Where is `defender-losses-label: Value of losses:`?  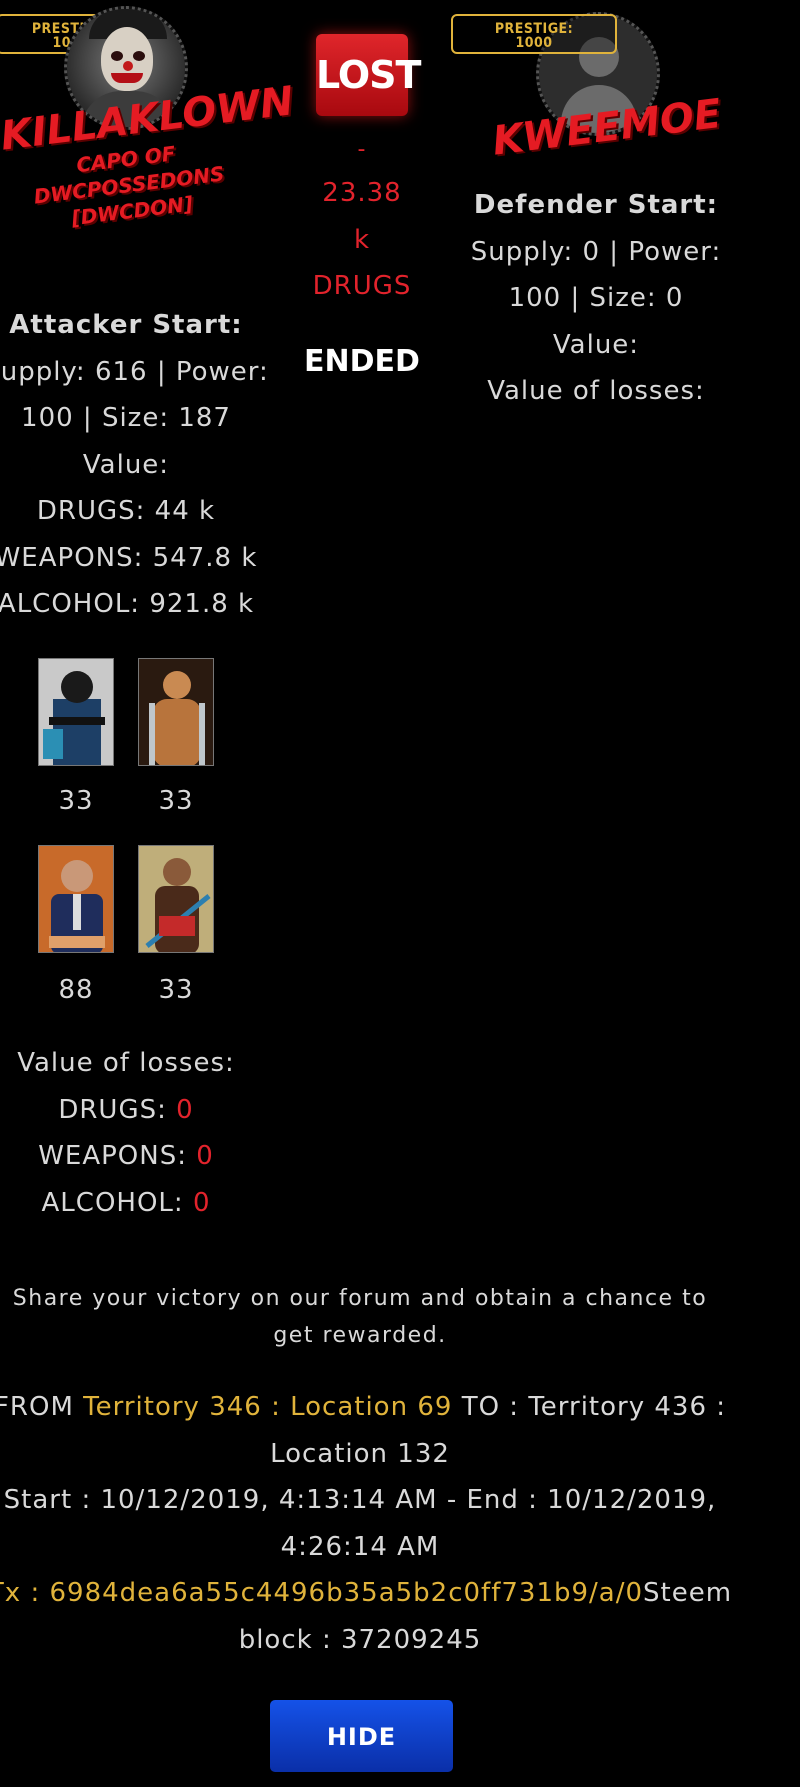
defender-losses-label: Value of losses: is located at coordinates (596, 391).